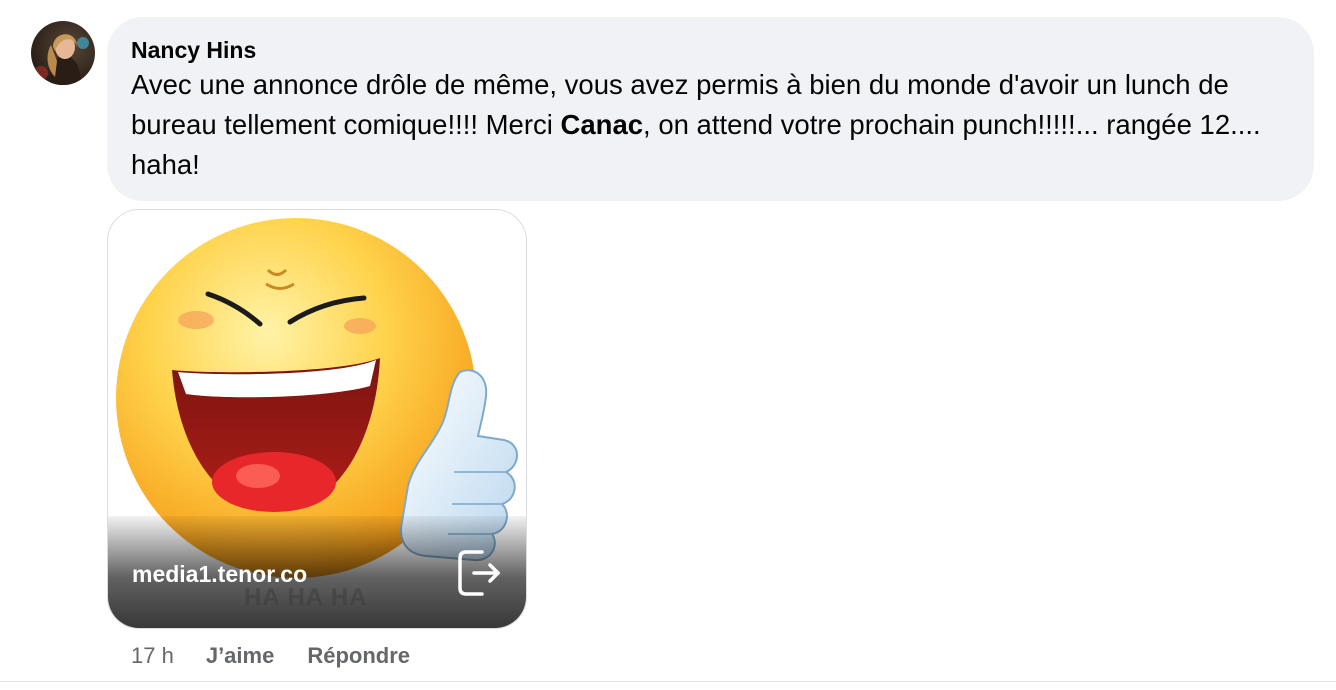 This screenshot has width=1336, height=690. Describe the element at coordinates (152, 656) in the screenshot. I see `comment-timestamp: 17 h` at that location.